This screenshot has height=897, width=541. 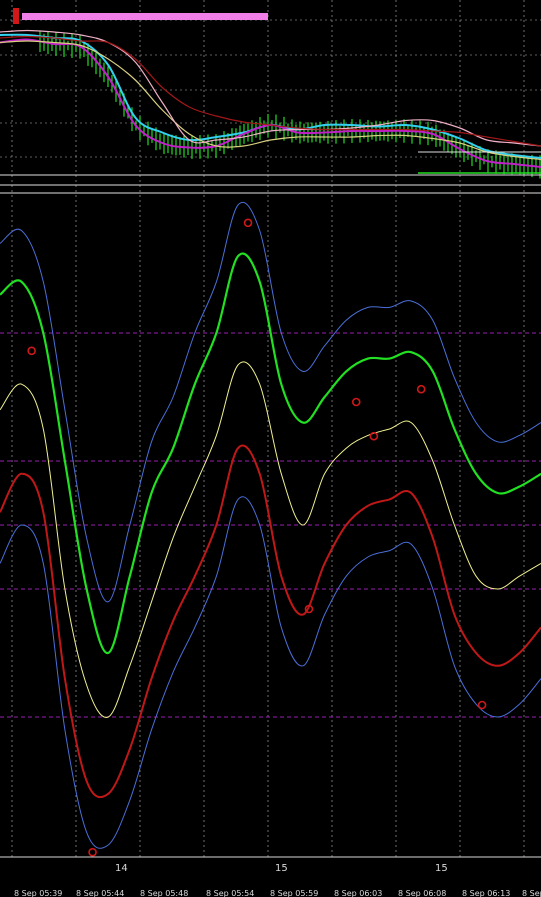 I want to click on time-label-6: 8 Sep 06:03, so click(x=358, y=893).